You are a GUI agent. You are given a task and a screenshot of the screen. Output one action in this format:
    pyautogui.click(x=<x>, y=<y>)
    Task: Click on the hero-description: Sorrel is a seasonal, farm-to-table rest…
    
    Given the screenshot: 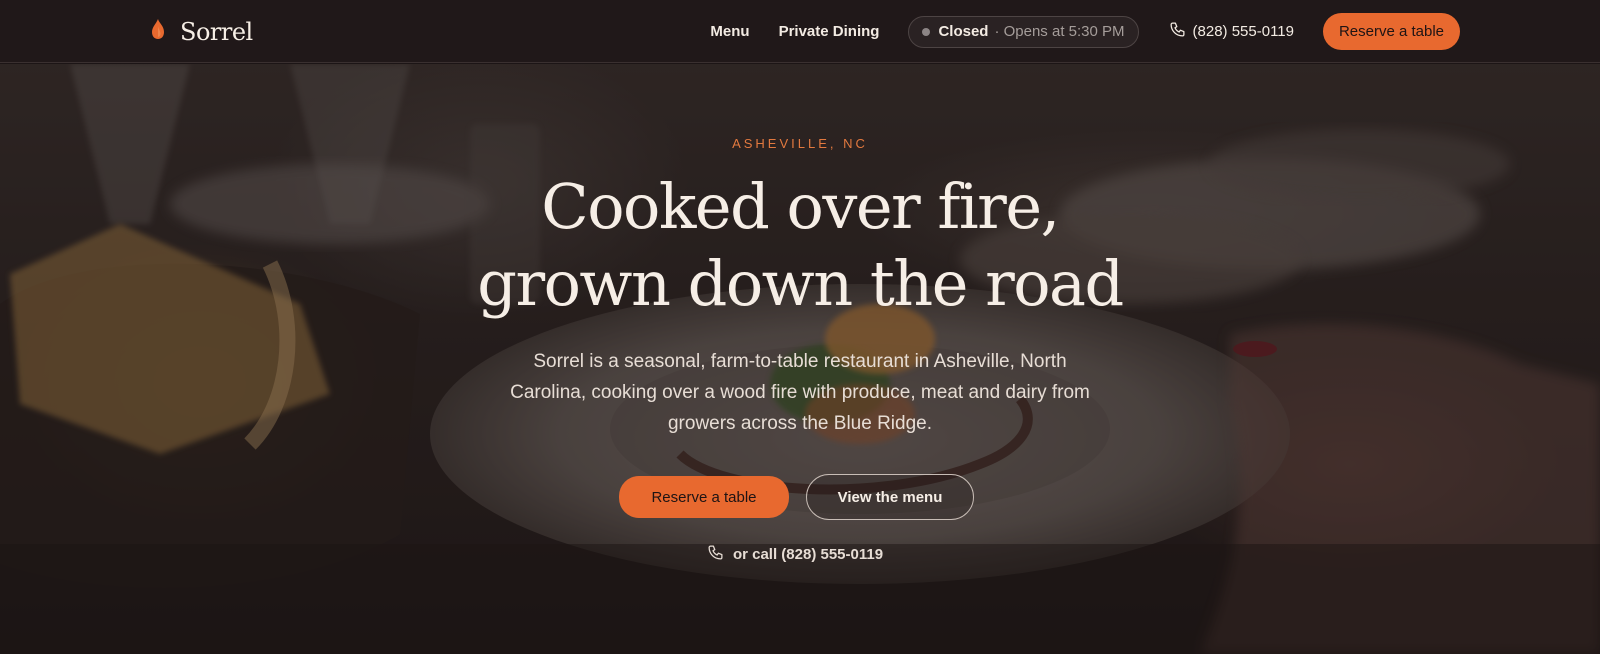 What is the action you would take?
    pyautogui.click(x=800, y=392)
    